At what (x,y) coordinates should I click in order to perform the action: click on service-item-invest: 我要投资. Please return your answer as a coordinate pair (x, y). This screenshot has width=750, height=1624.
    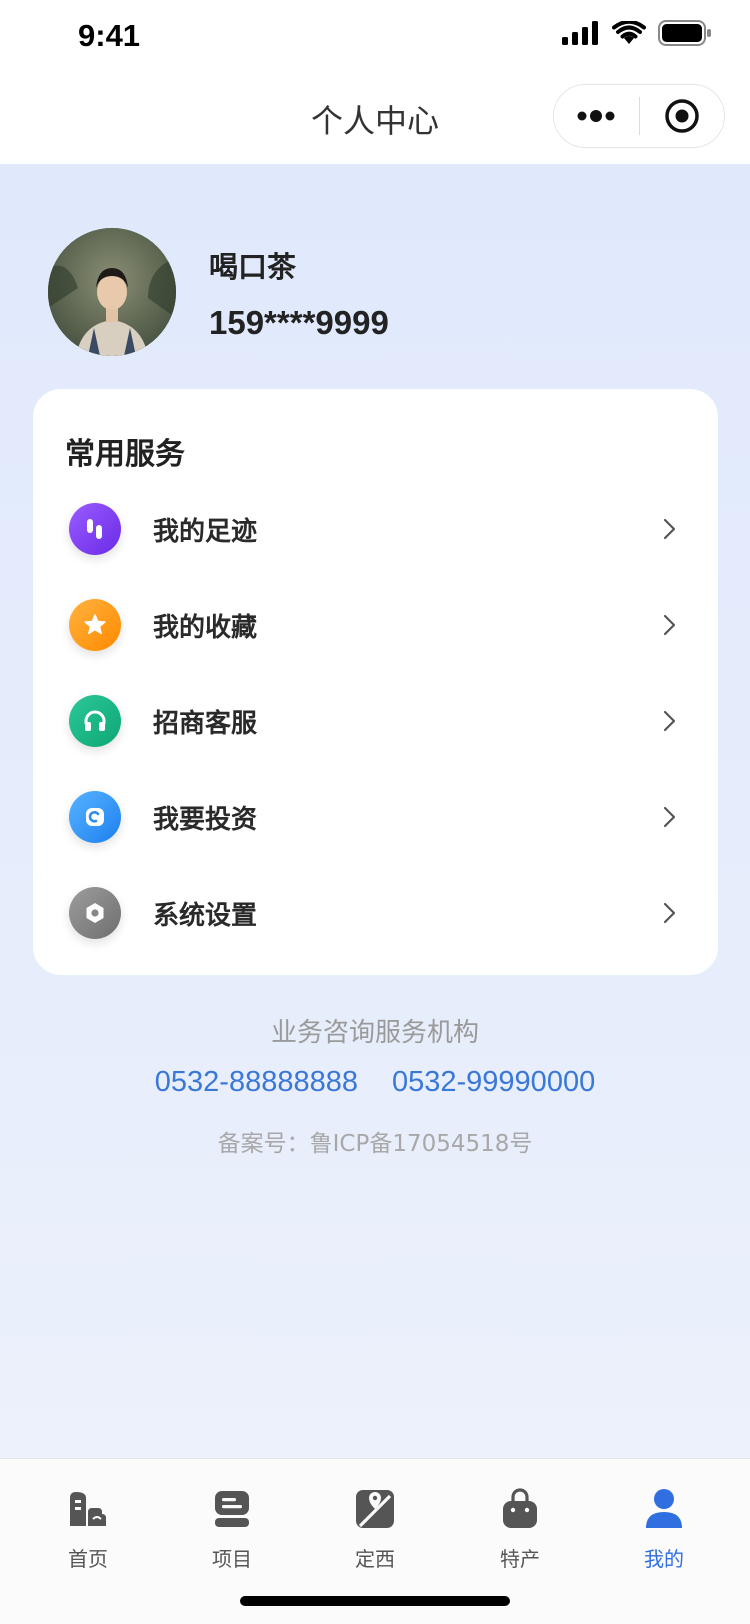
    Looking at the image, I should click on (375, 817).